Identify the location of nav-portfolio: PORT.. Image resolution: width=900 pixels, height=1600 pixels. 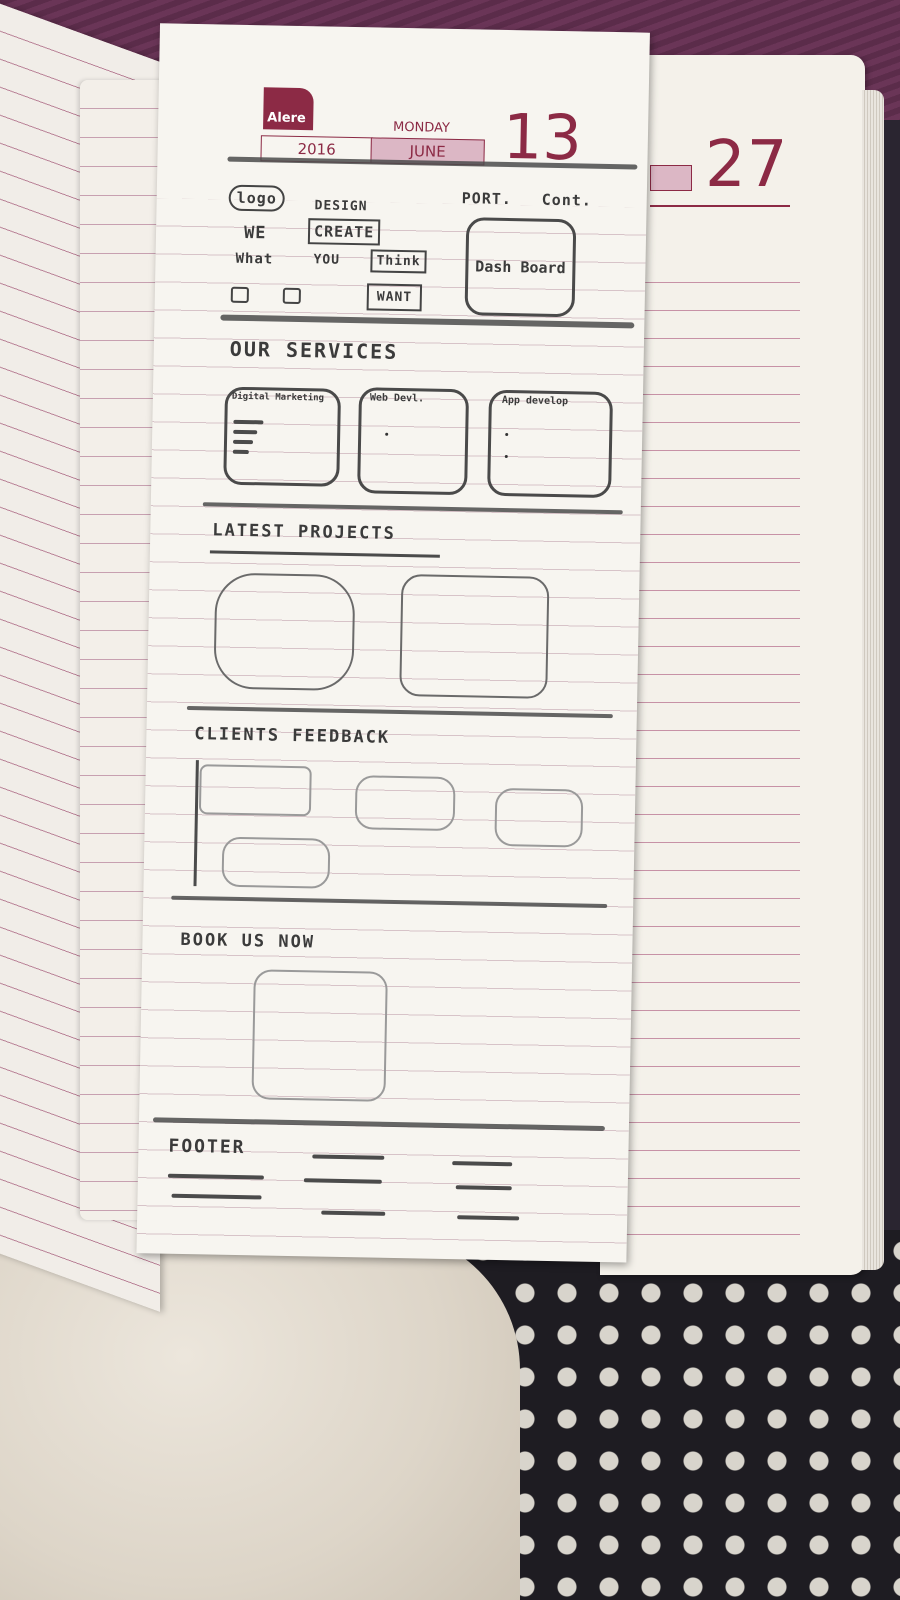
(487, 199).